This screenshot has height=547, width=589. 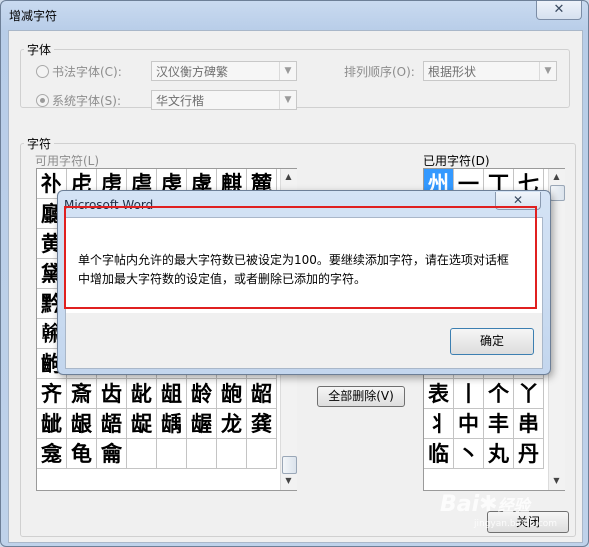 What do you see at coordinates (112, 454) in the screenshot?
I see `available-char-cell: 龠` at bounding box center [112, 454].